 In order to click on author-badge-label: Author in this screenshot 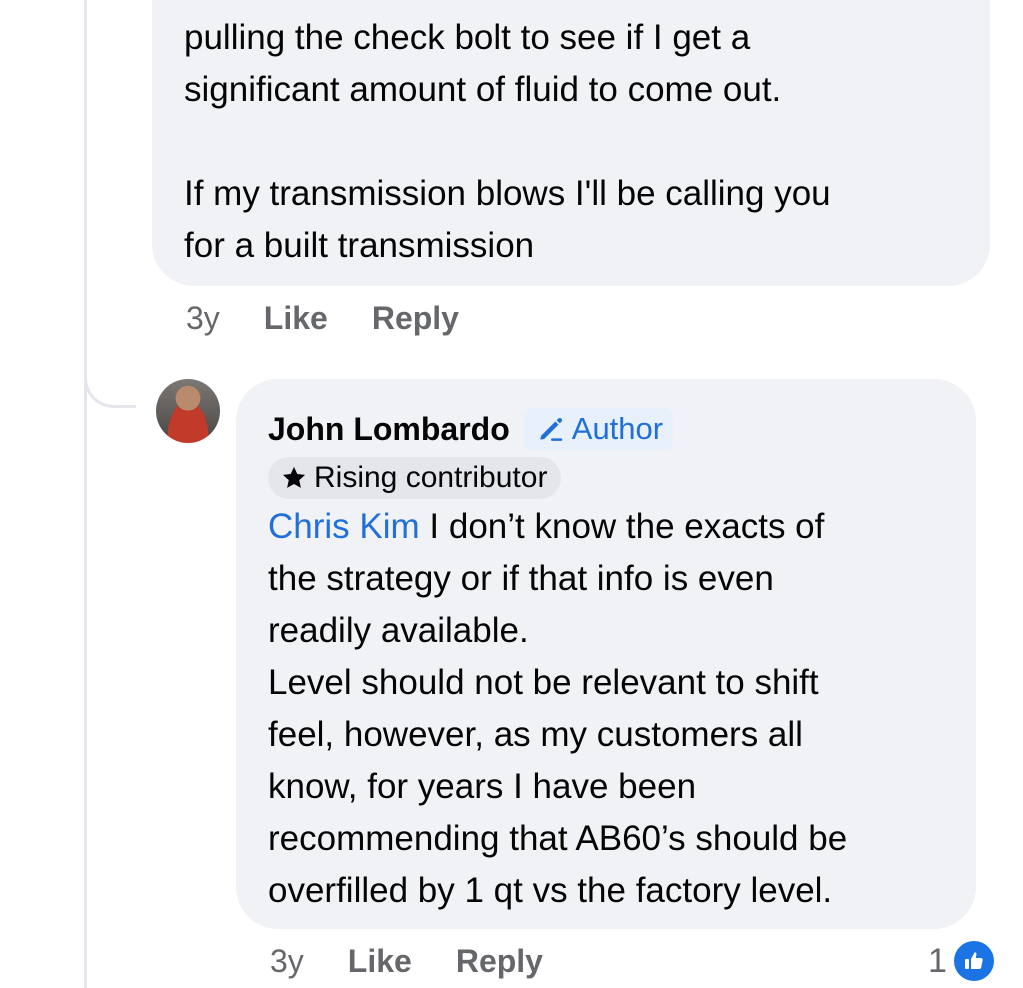, I will do `click(617, 428)`.